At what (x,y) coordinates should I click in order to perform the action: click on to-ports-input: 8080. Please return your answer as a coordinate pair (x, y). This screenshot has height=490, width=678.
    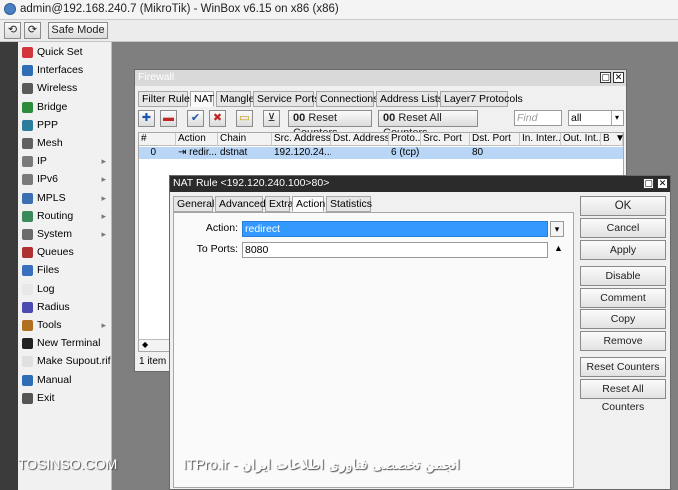
    Looking at the image, I should click on (395, 250).